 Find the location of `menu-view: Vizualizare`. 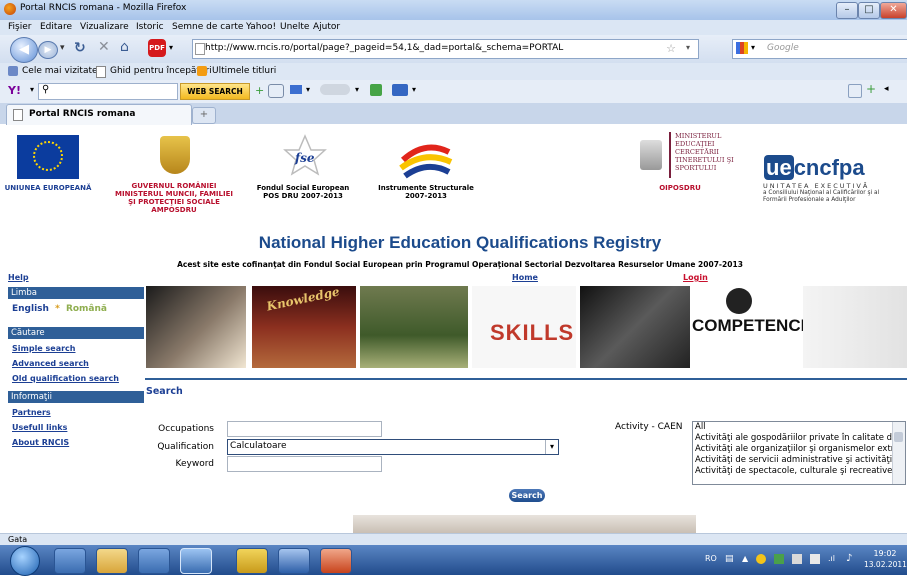

menu-view: Vizualizare is located at coordinates (104, 27).